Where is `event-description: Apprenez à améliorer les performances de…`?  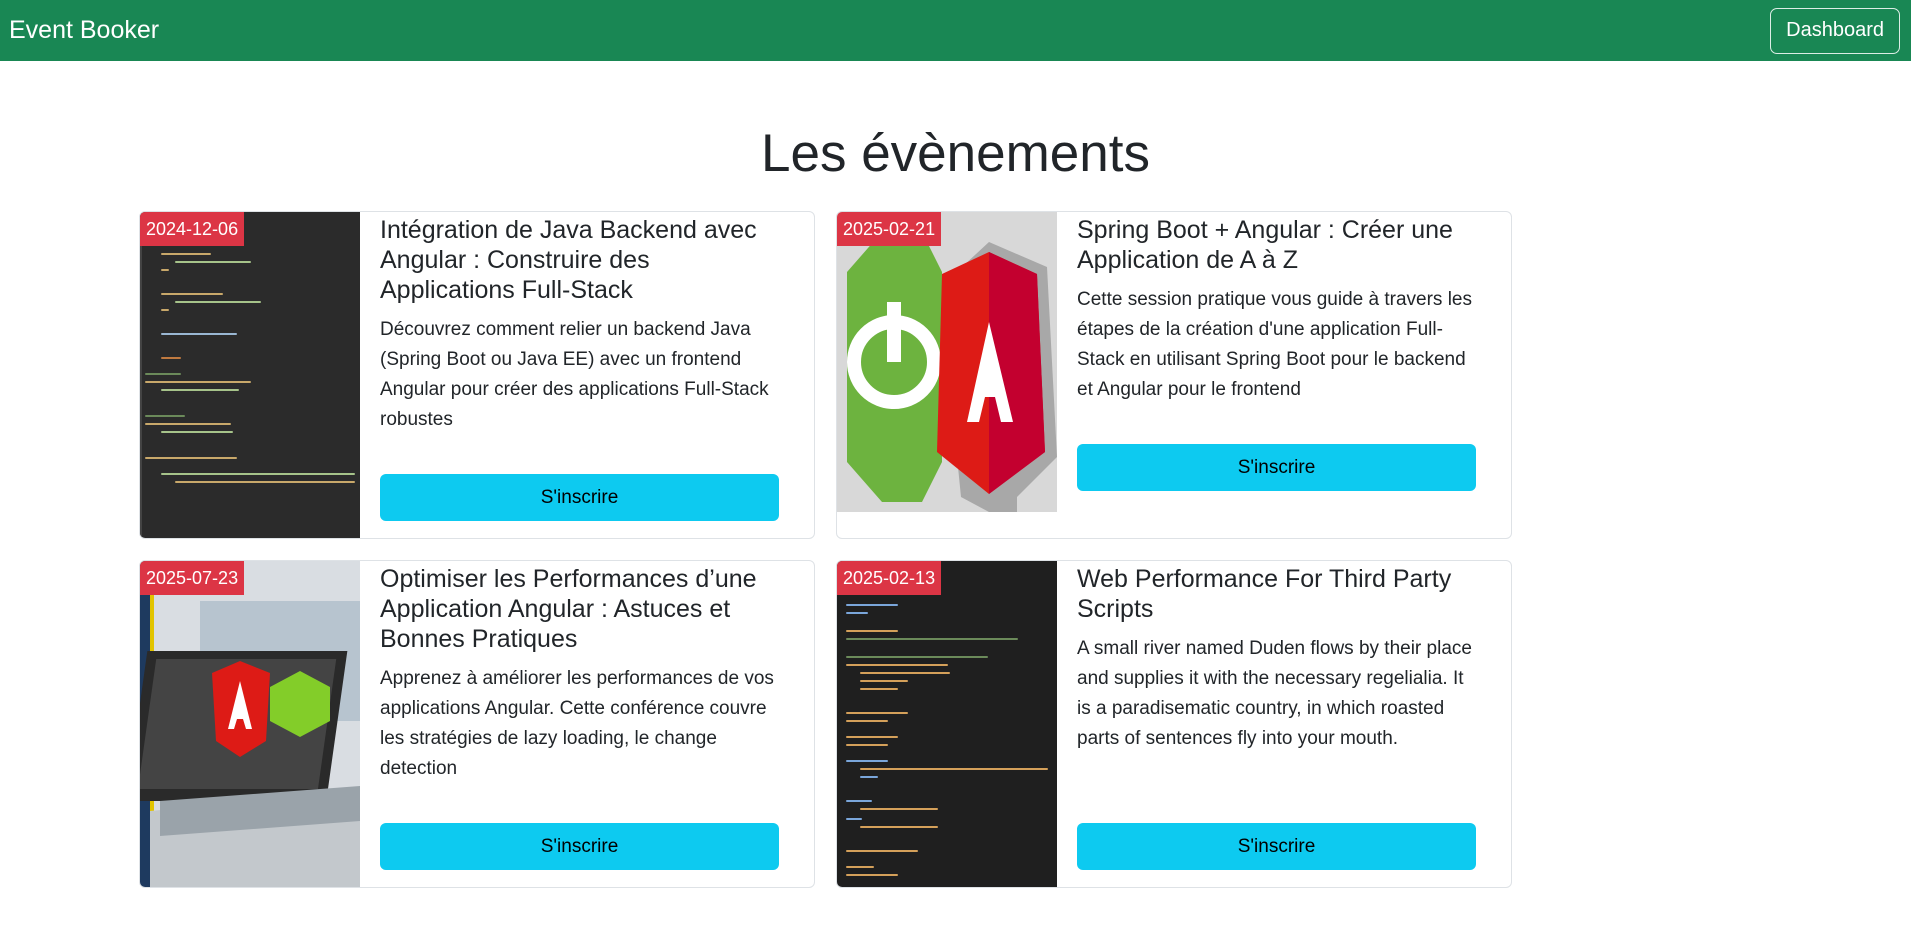
event-description: Apprenez à améliorer les performances de… is located at coordinates (577, 723).